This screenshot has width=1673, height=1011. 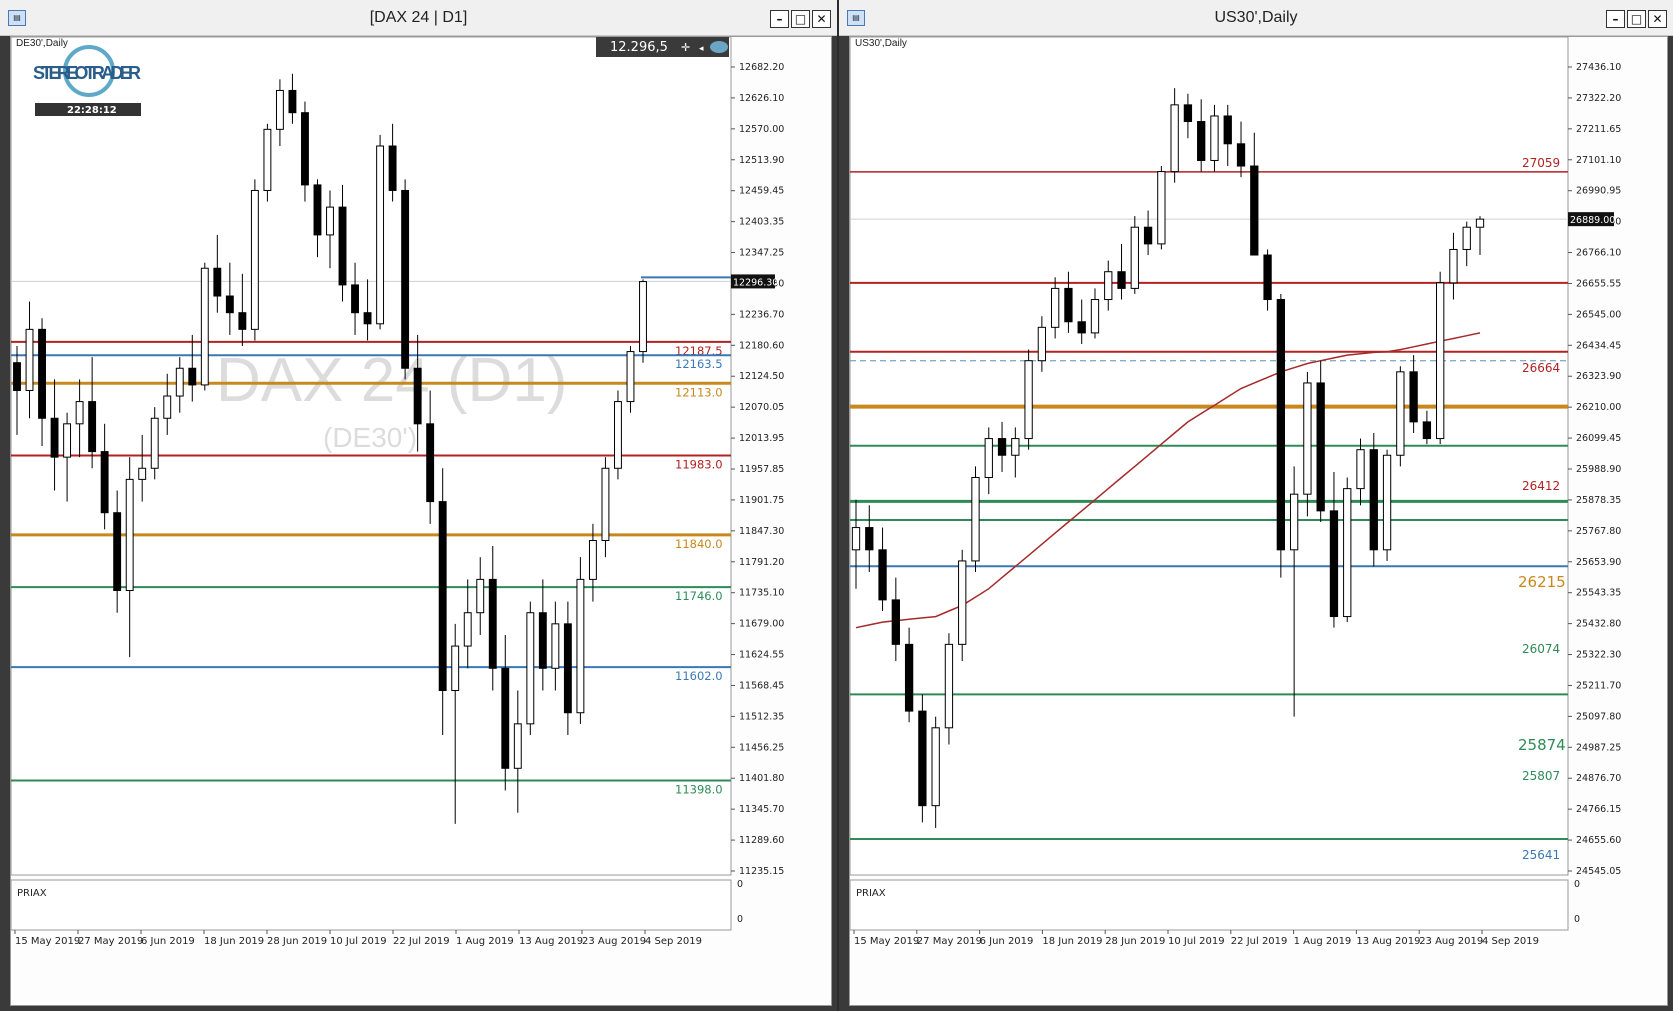 I want to click on dax-titlebar: ▤ [DAX 24 | D1] – □ ✕, so click(x=418, y=18).